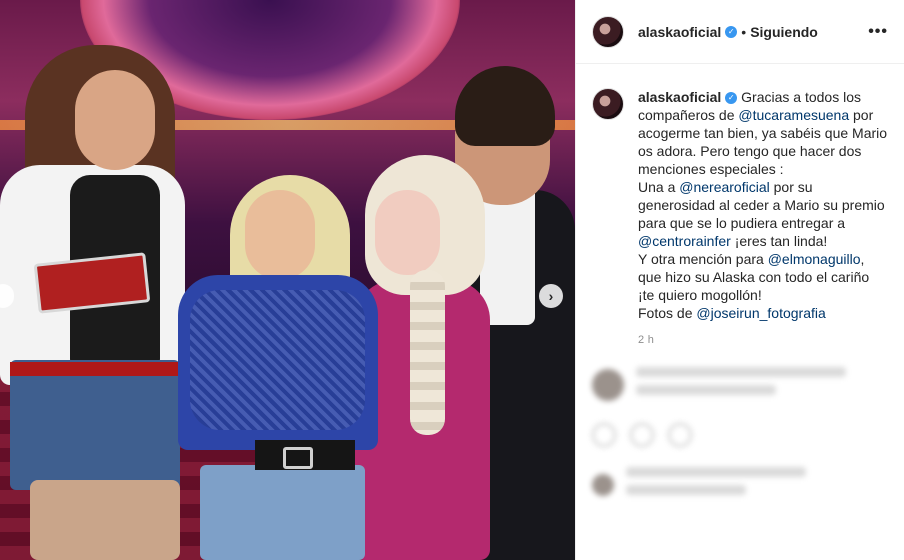  Describe the element at coordinates (280, 235) in the screenshot. I see `person-2-face` at that location.